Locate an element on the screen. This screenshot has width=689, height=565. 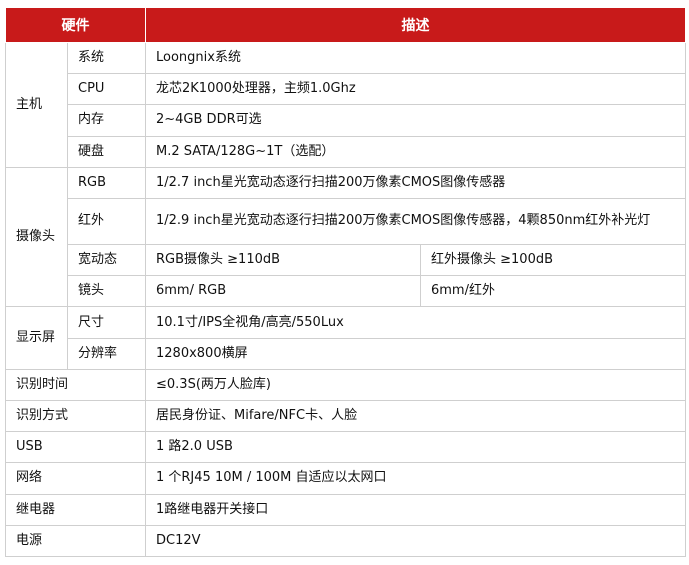
row-name: 网络 is located at coordinates (75, 478).